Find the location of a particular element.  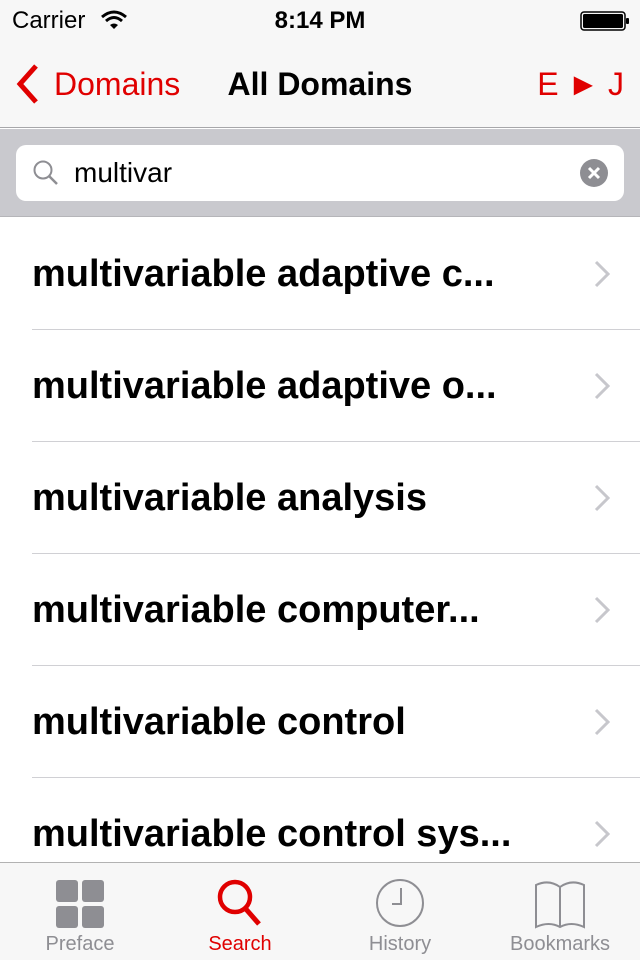

search-bar is located at coordinates (320, 173).